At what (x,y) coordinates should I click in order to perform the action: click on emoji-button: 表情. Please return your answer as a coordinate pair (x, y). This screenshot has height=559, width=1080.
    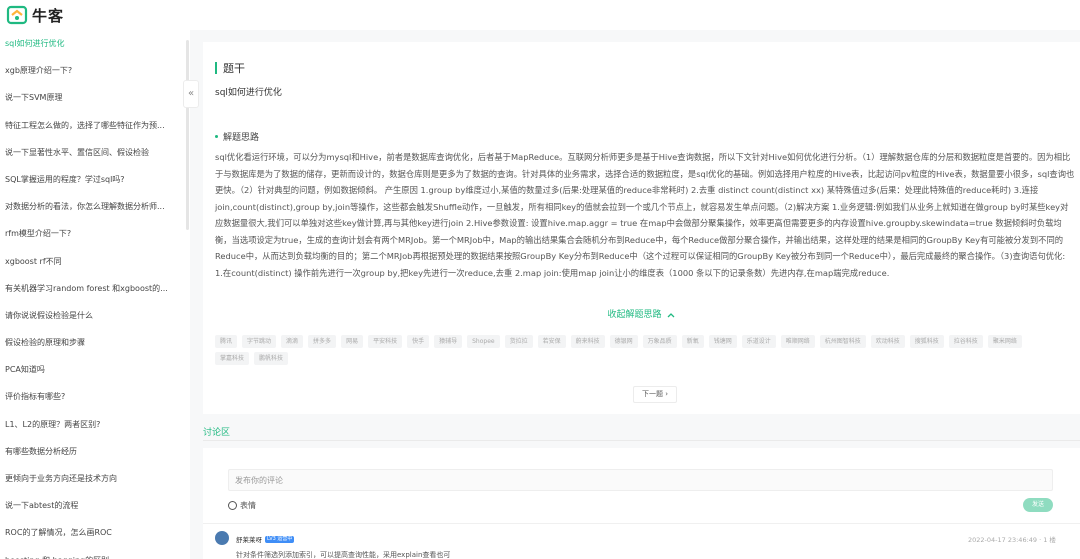
    Looking at the image, I should click on (242, 505).